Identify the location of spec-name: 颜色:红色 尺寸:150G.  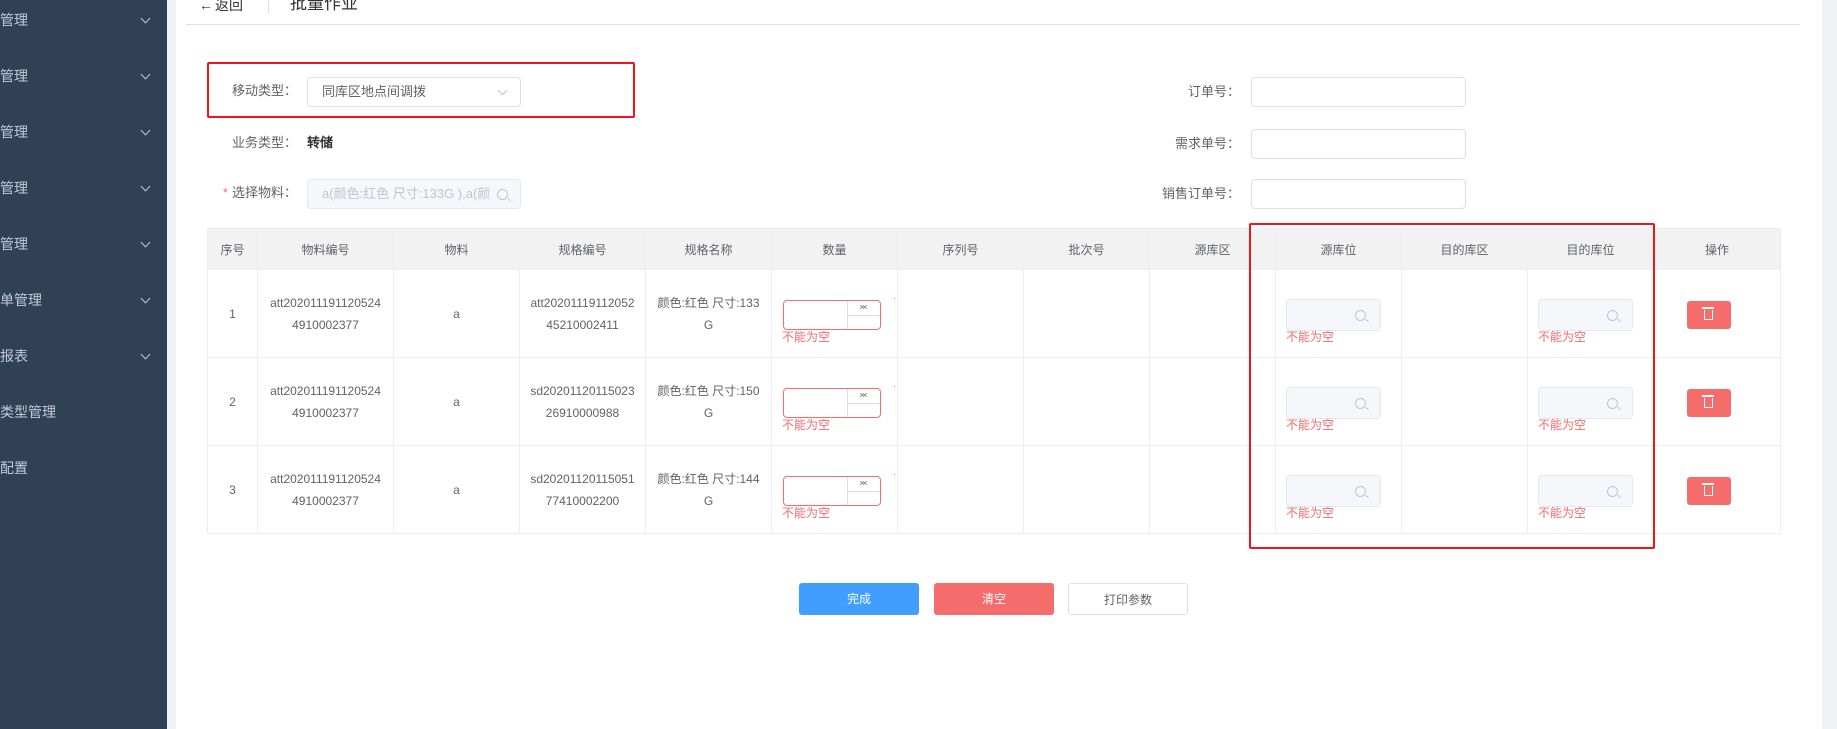
(708, 401).